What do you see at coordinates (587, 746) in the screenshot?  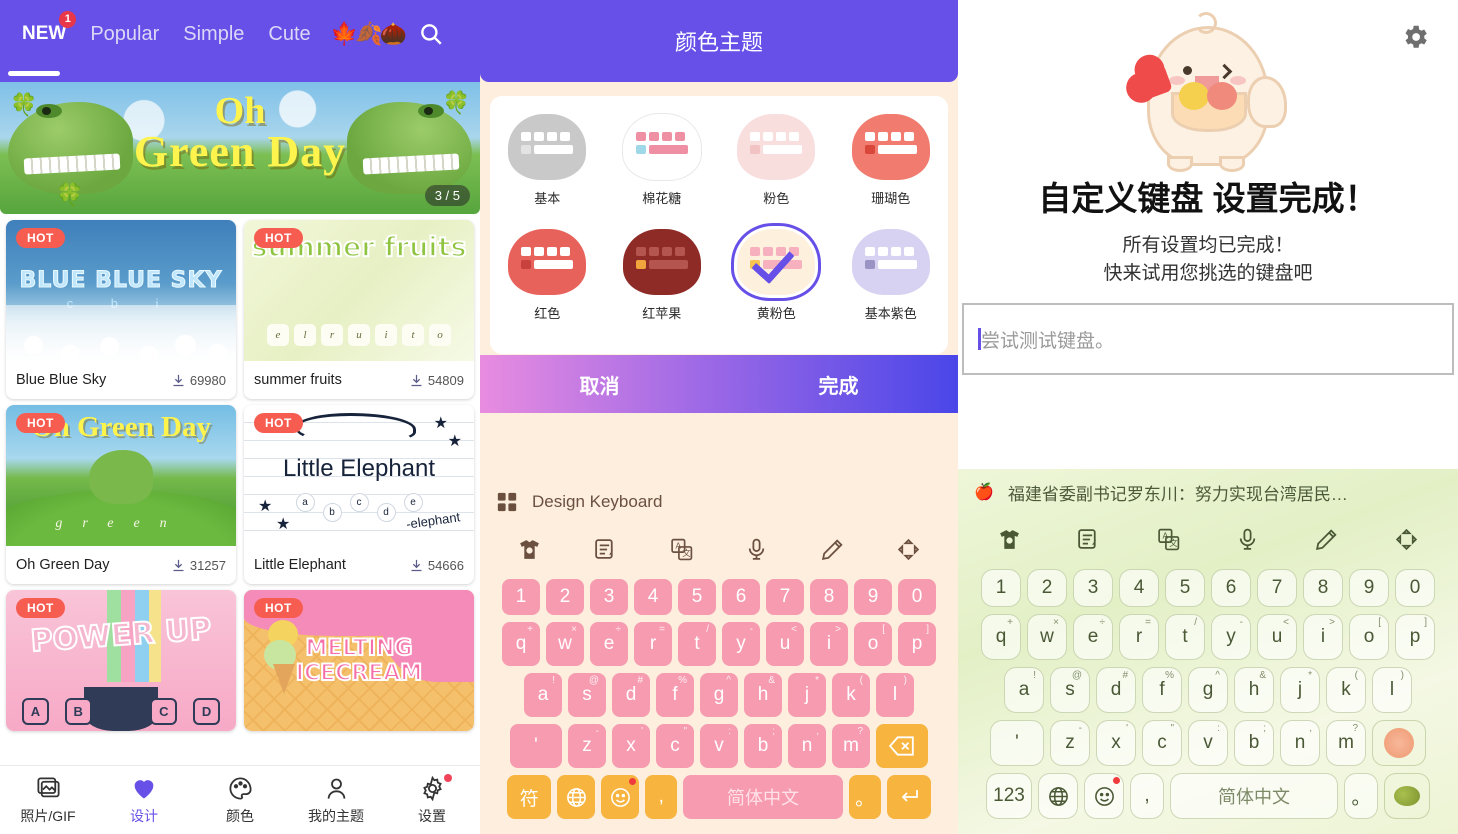 I see `key-z: -z` at bounding box center [587, 746].